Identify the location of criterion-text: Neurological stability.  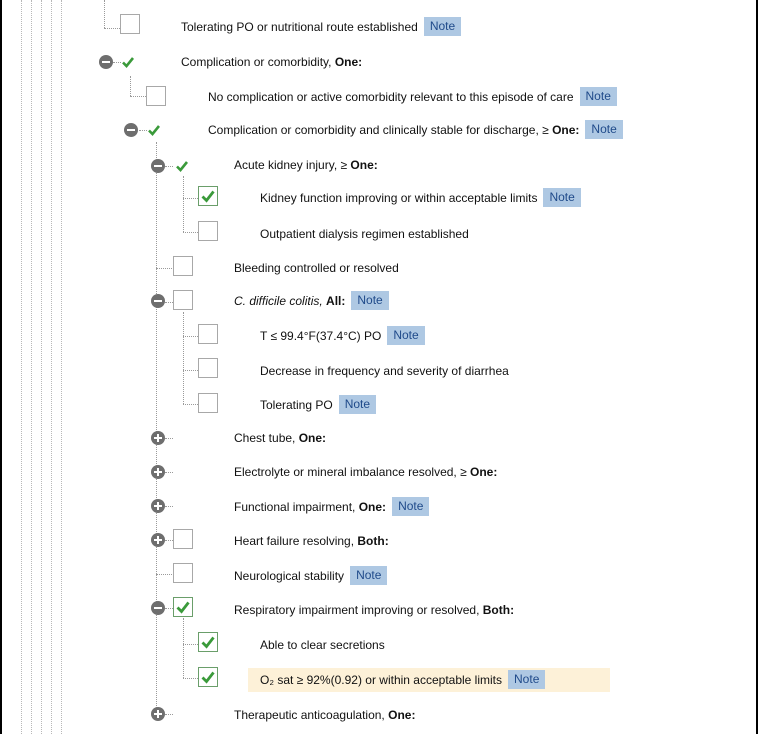
(289, 576).